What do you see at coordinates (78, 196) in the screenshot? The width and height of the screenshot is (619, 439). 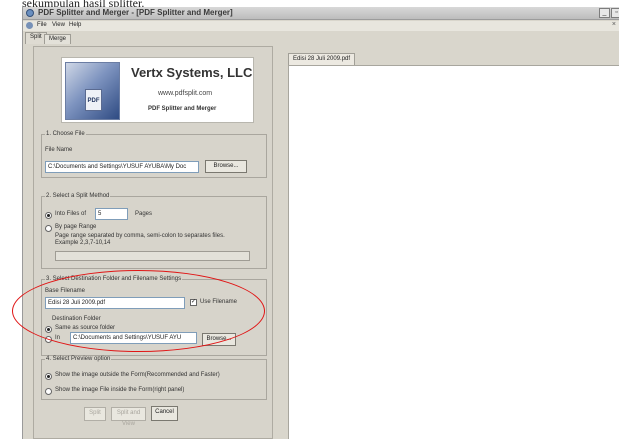 I see `split-method-legend: 2. Select a Split Method` at bounding box center [78, 196].